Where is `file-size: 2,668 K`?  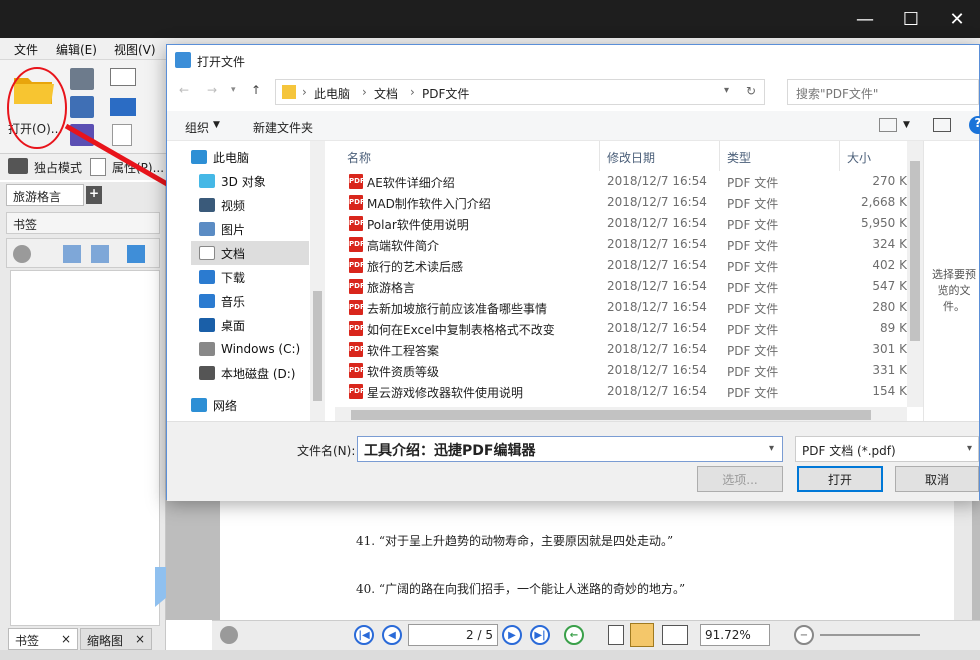
file-size: 2,668 K is located at coordinates (883, 202).